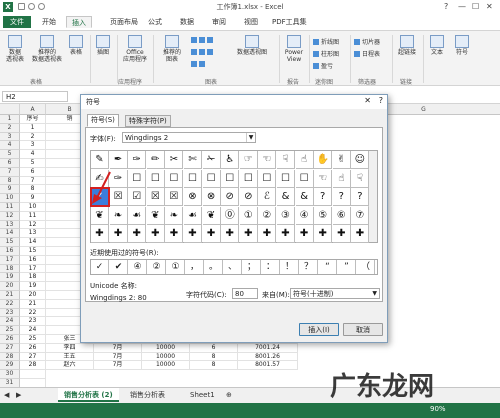 Image resolution: width=500 pixels, height=418 pixels. I want to click on help-icon: ?, so click(446, 6).